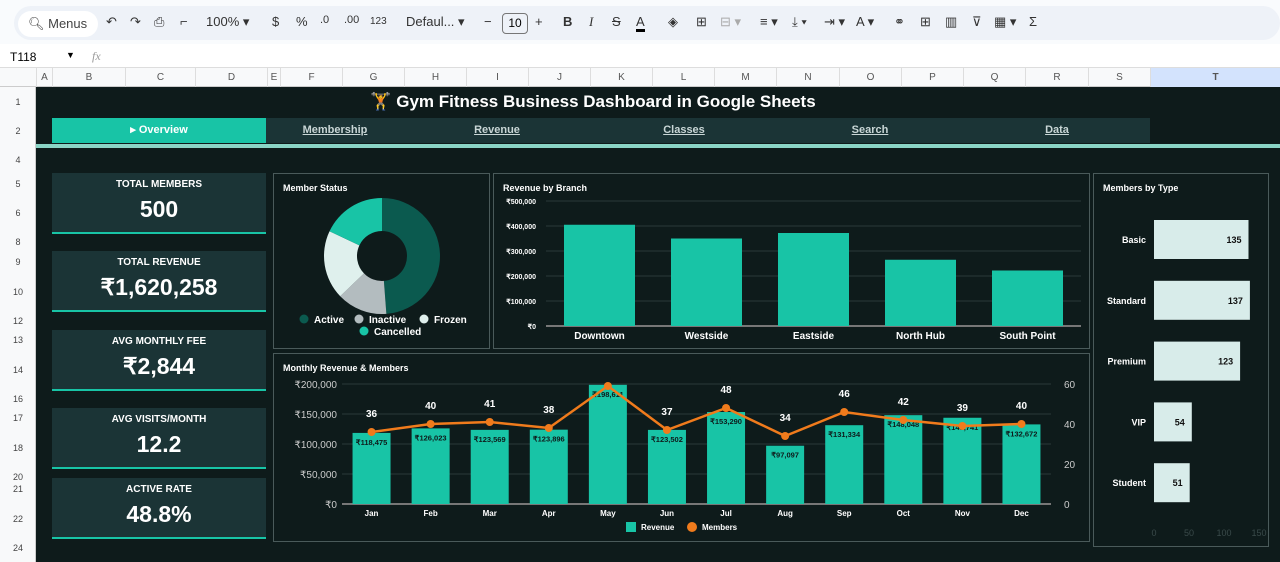  What do you see at coordinates (925, 22) in the screenshot?
I see `comment-icon: ⊞` at bounding box center [925, 22].